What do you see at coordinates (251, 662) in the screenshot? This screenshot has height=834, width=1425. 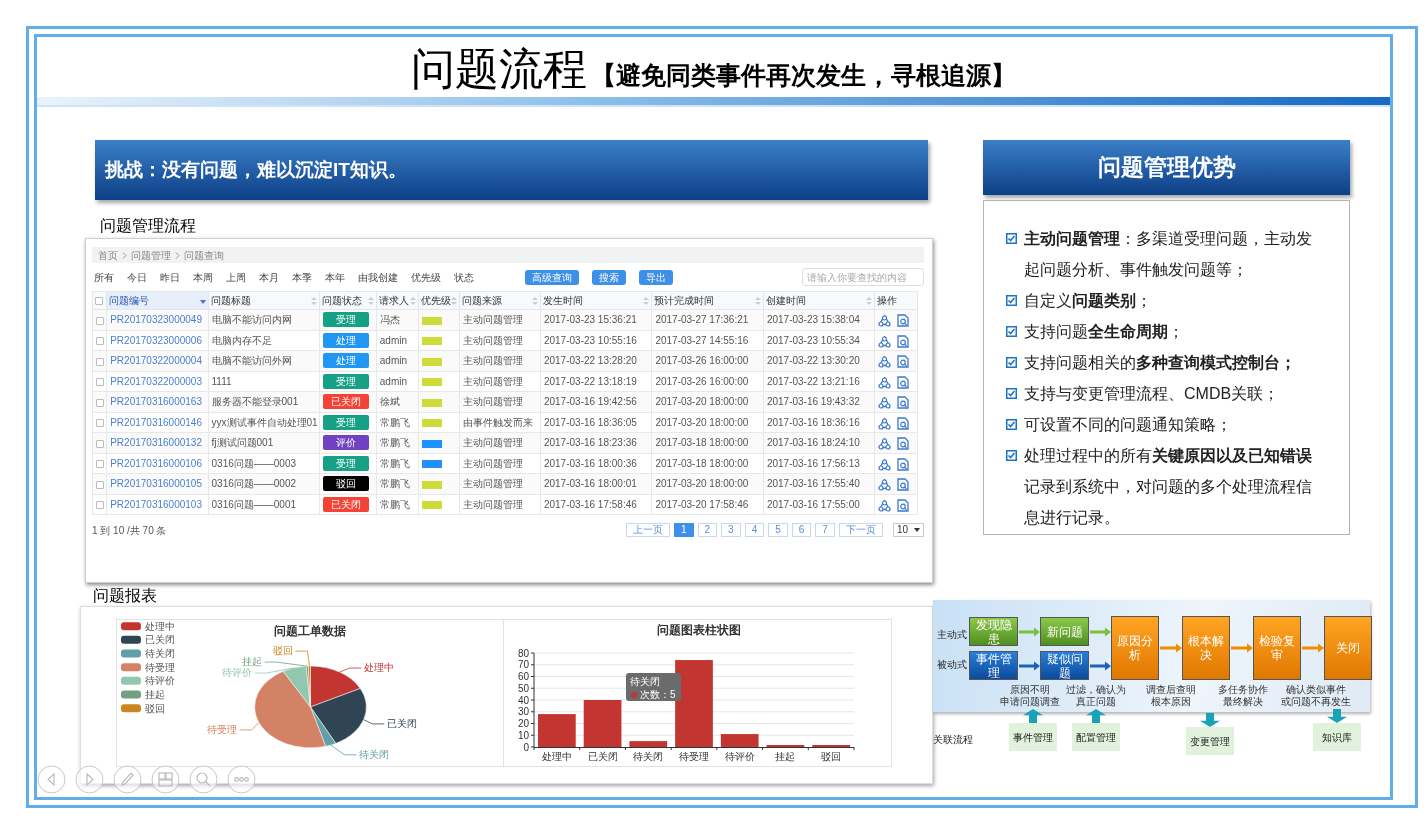 I see `slice-label: 挂起` at bounding box center [251, 662].